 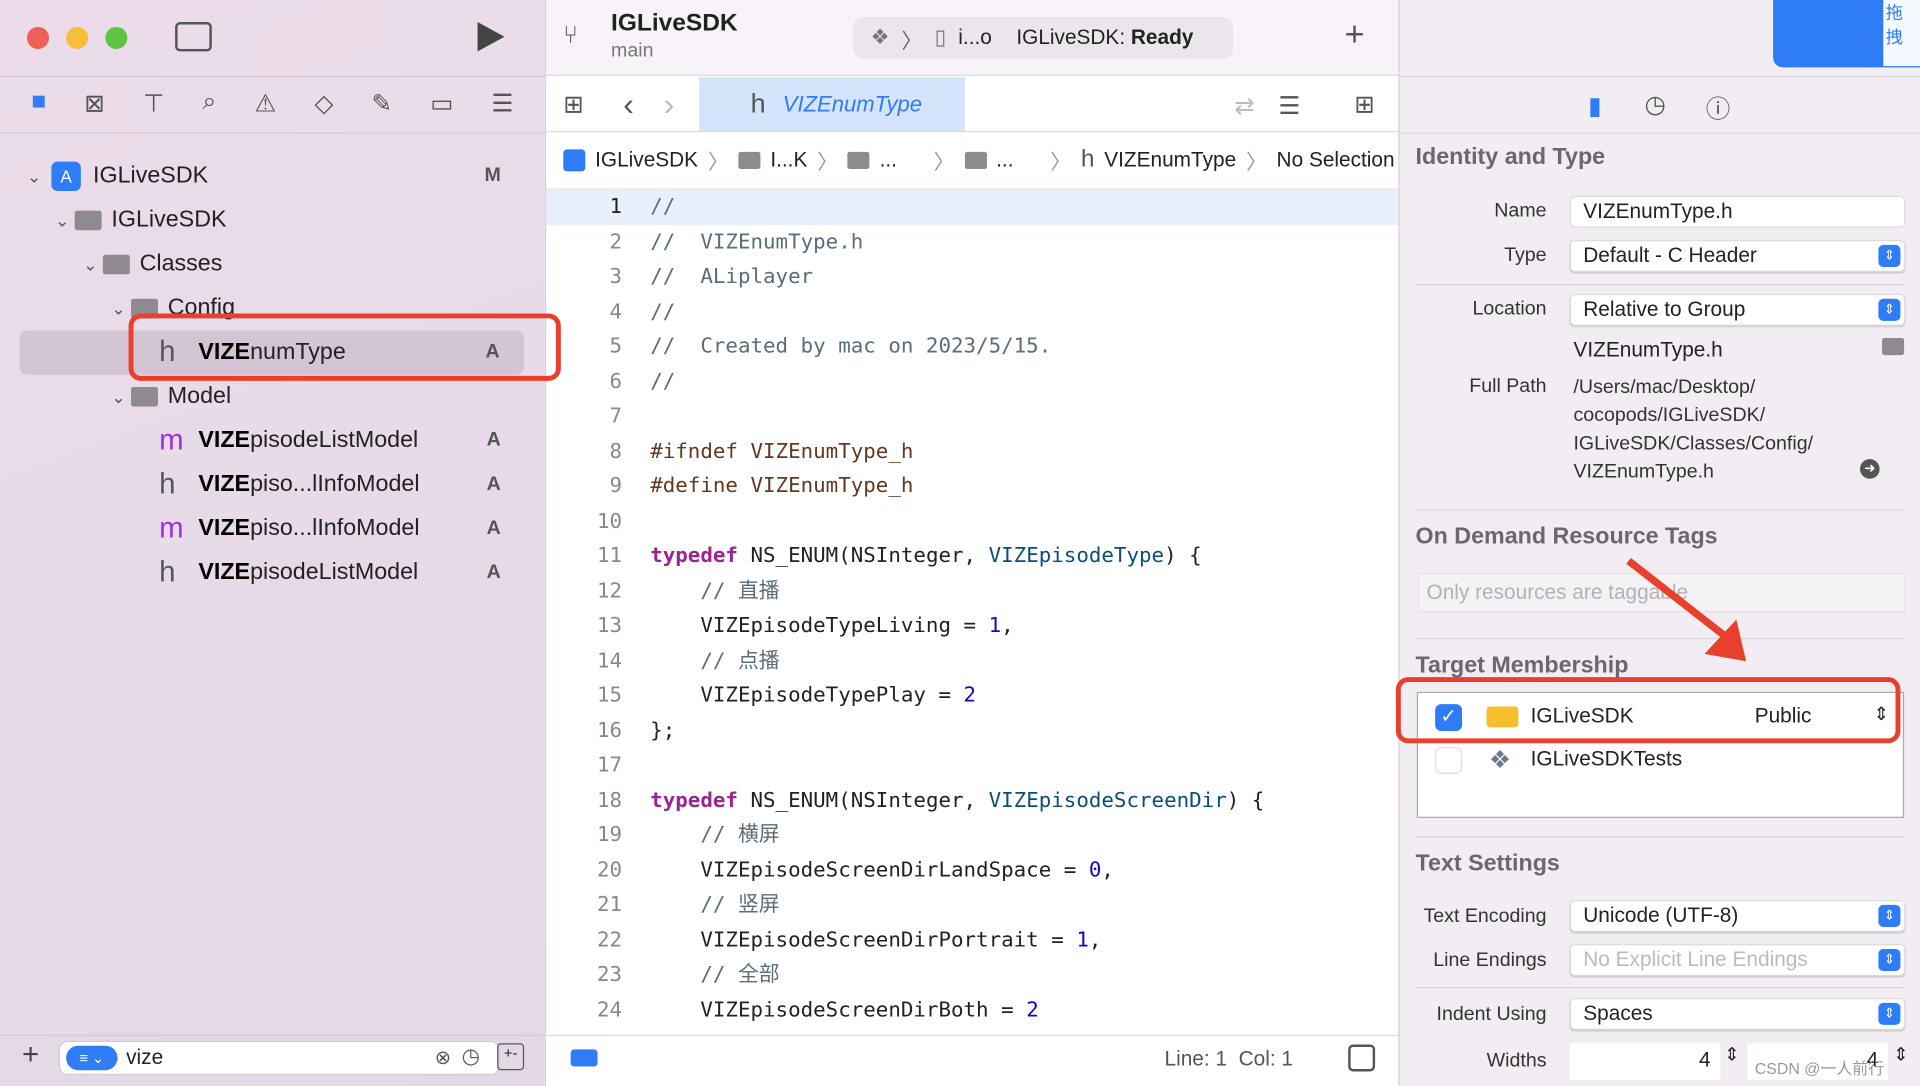 I want to click on tree-item: ⌄ IGLiveSDK, so click(x=272, y=220).